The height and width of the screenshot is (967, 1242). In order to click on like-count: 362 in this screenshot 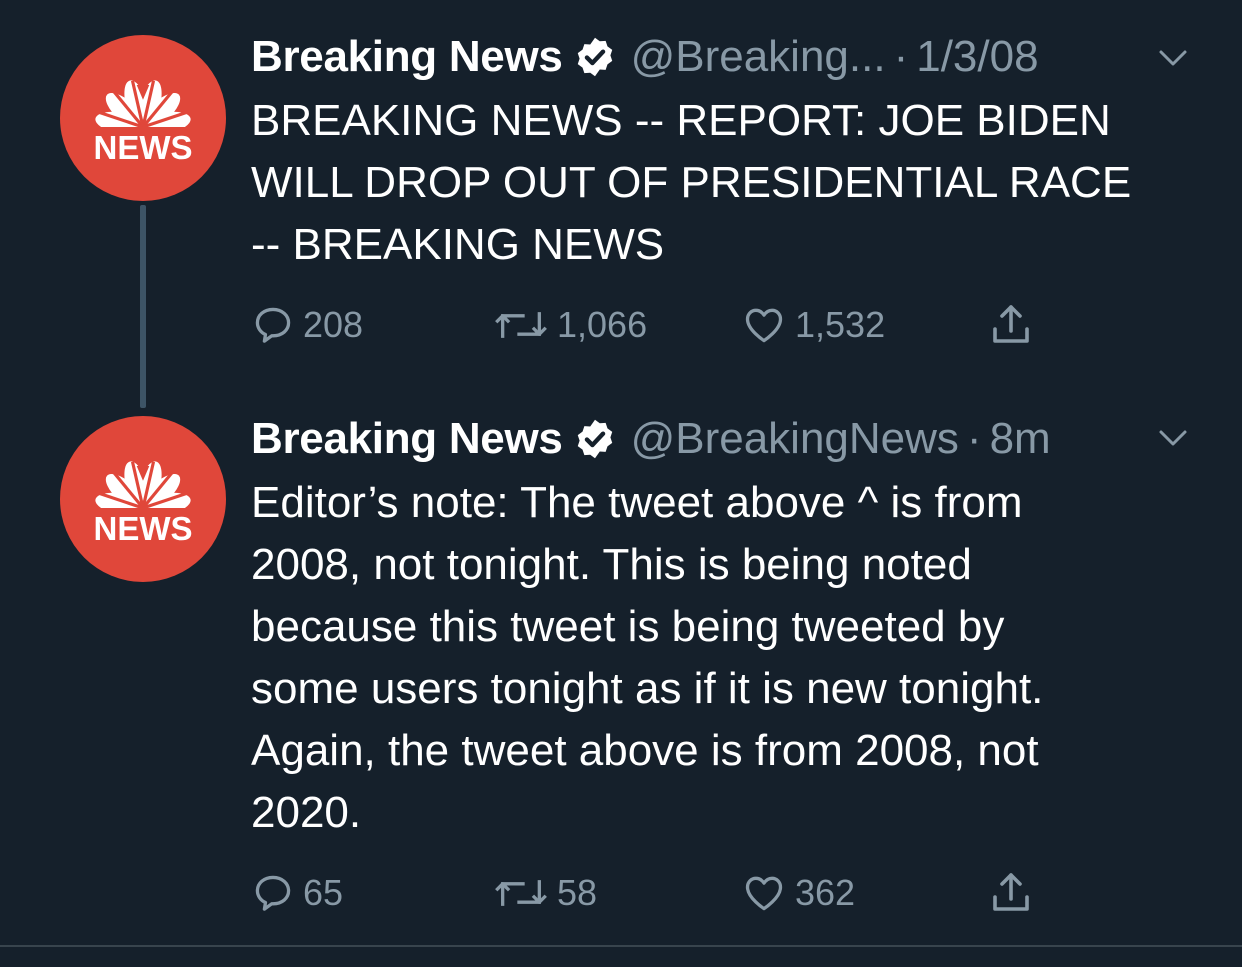, I will do `click(825, 892)`.